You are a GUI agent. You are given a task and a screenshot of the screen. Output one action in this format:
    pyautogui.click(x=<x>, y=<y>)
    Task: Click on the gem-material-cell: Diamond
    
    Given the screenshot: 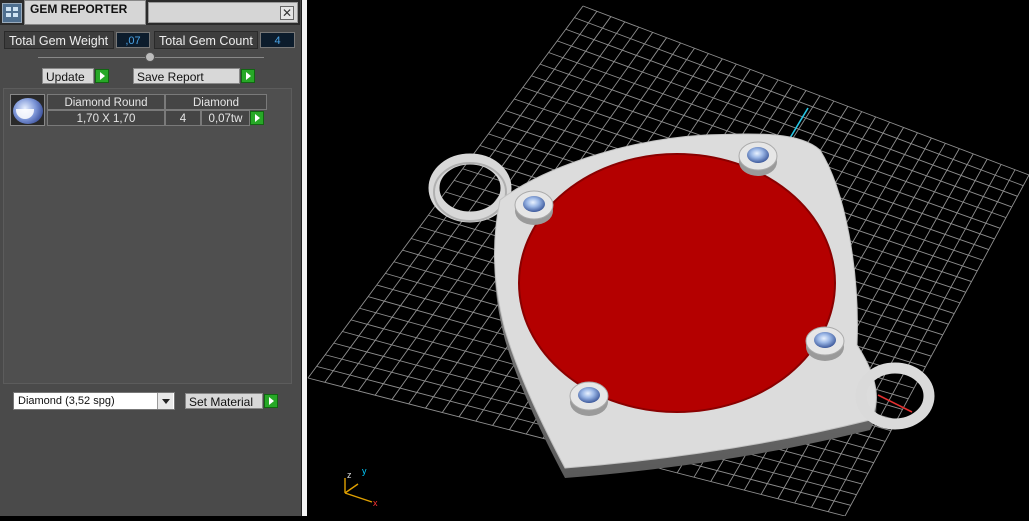 What is the action you would take?
    pyautogui.click(x=216, y=102)
    